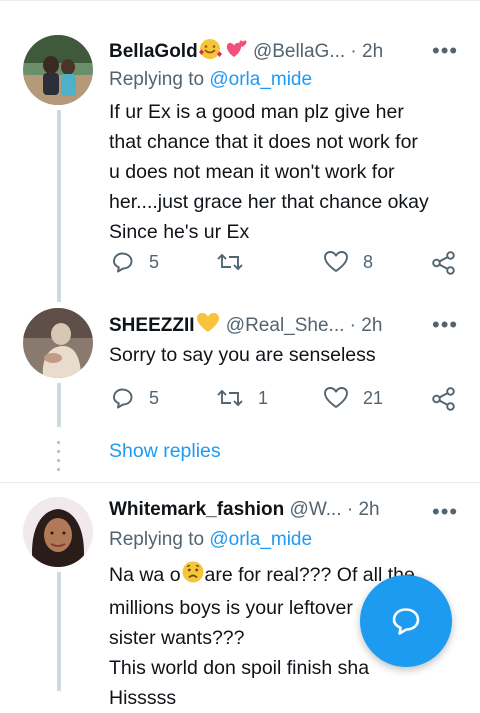 The image size is (480, 713). I want to click on avatar-sheezzii, so click(58, 343).